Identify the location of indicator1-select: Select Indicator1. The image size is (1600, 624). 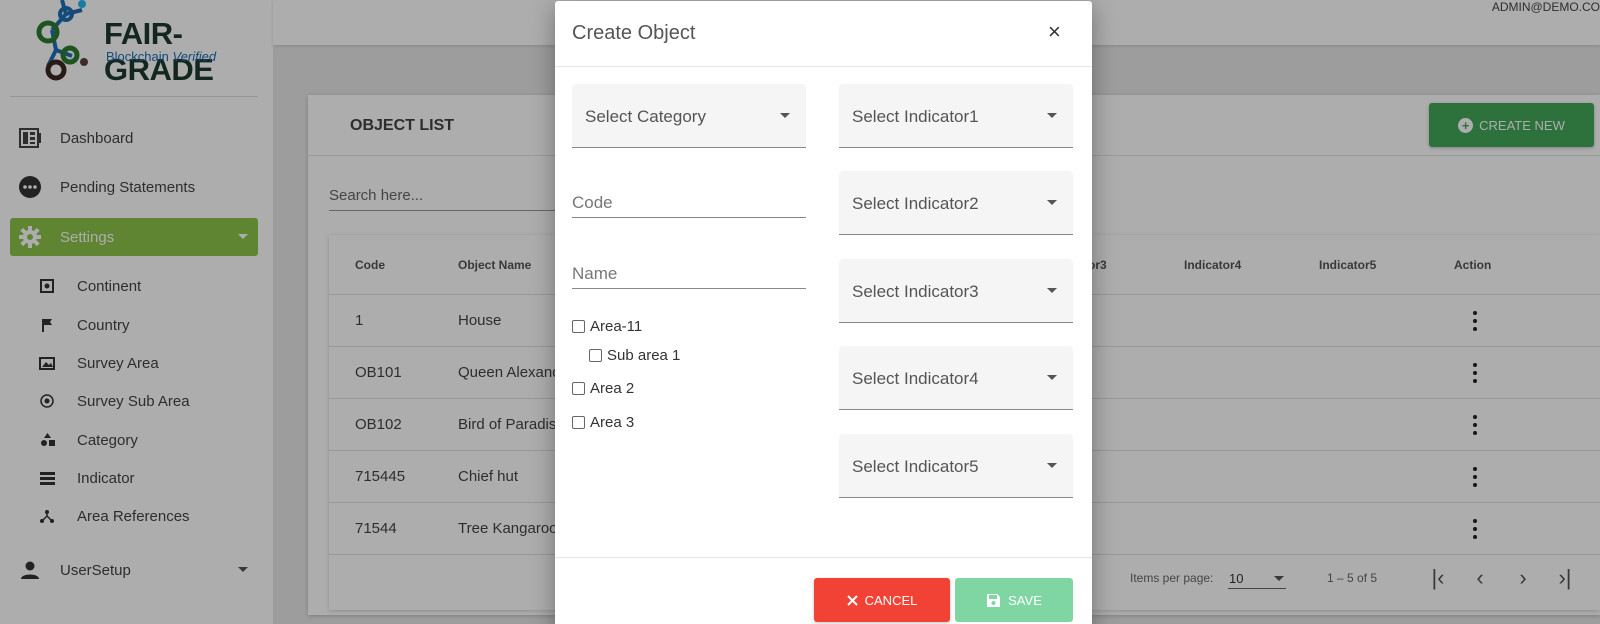
(956, 116).